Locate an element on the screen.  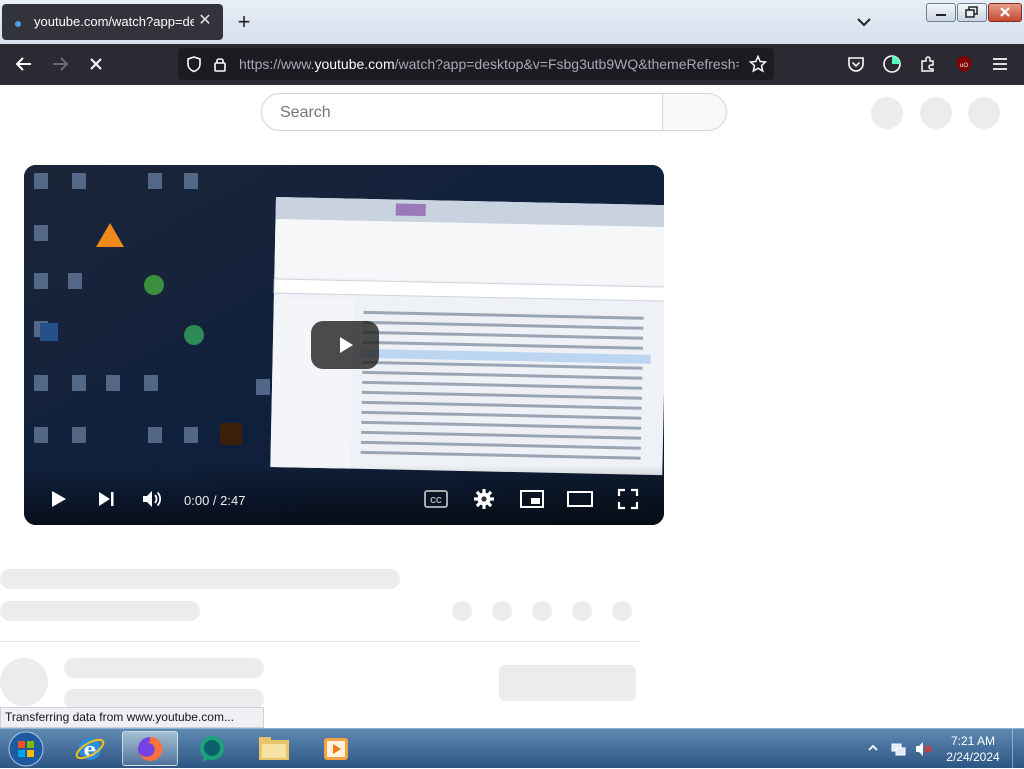
title-placeholder is located at coordinates (200, 579).